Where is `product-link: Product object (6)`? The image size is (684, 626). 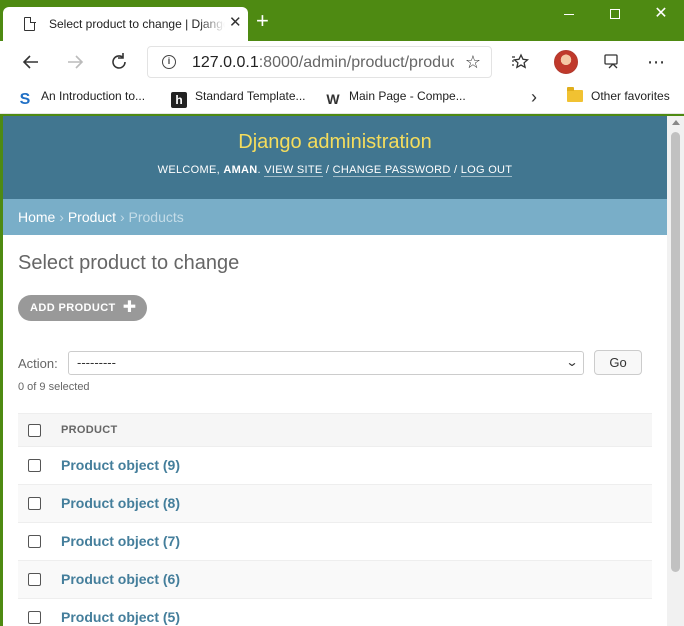
product-link: Product object (6) is located at coordinates (120, 579).